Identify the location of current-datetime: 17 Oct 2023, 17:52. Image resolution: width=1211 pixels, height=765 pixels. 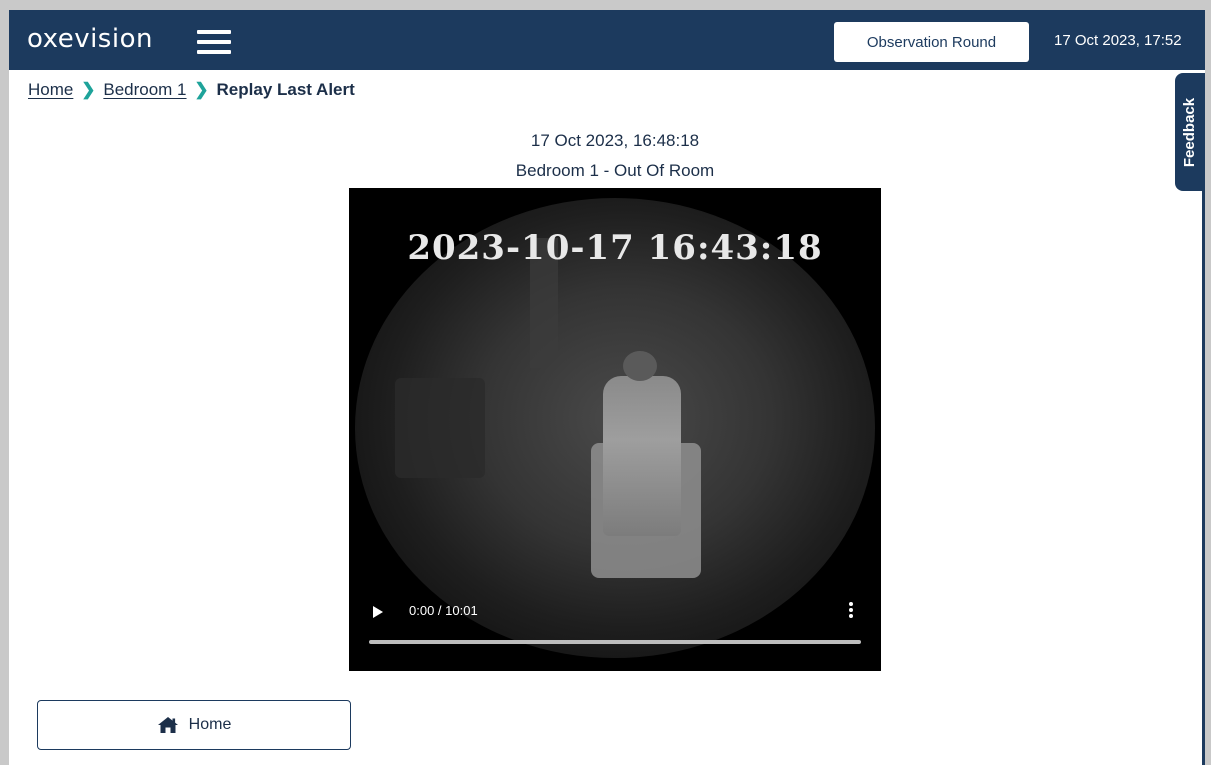
(1118, 40).